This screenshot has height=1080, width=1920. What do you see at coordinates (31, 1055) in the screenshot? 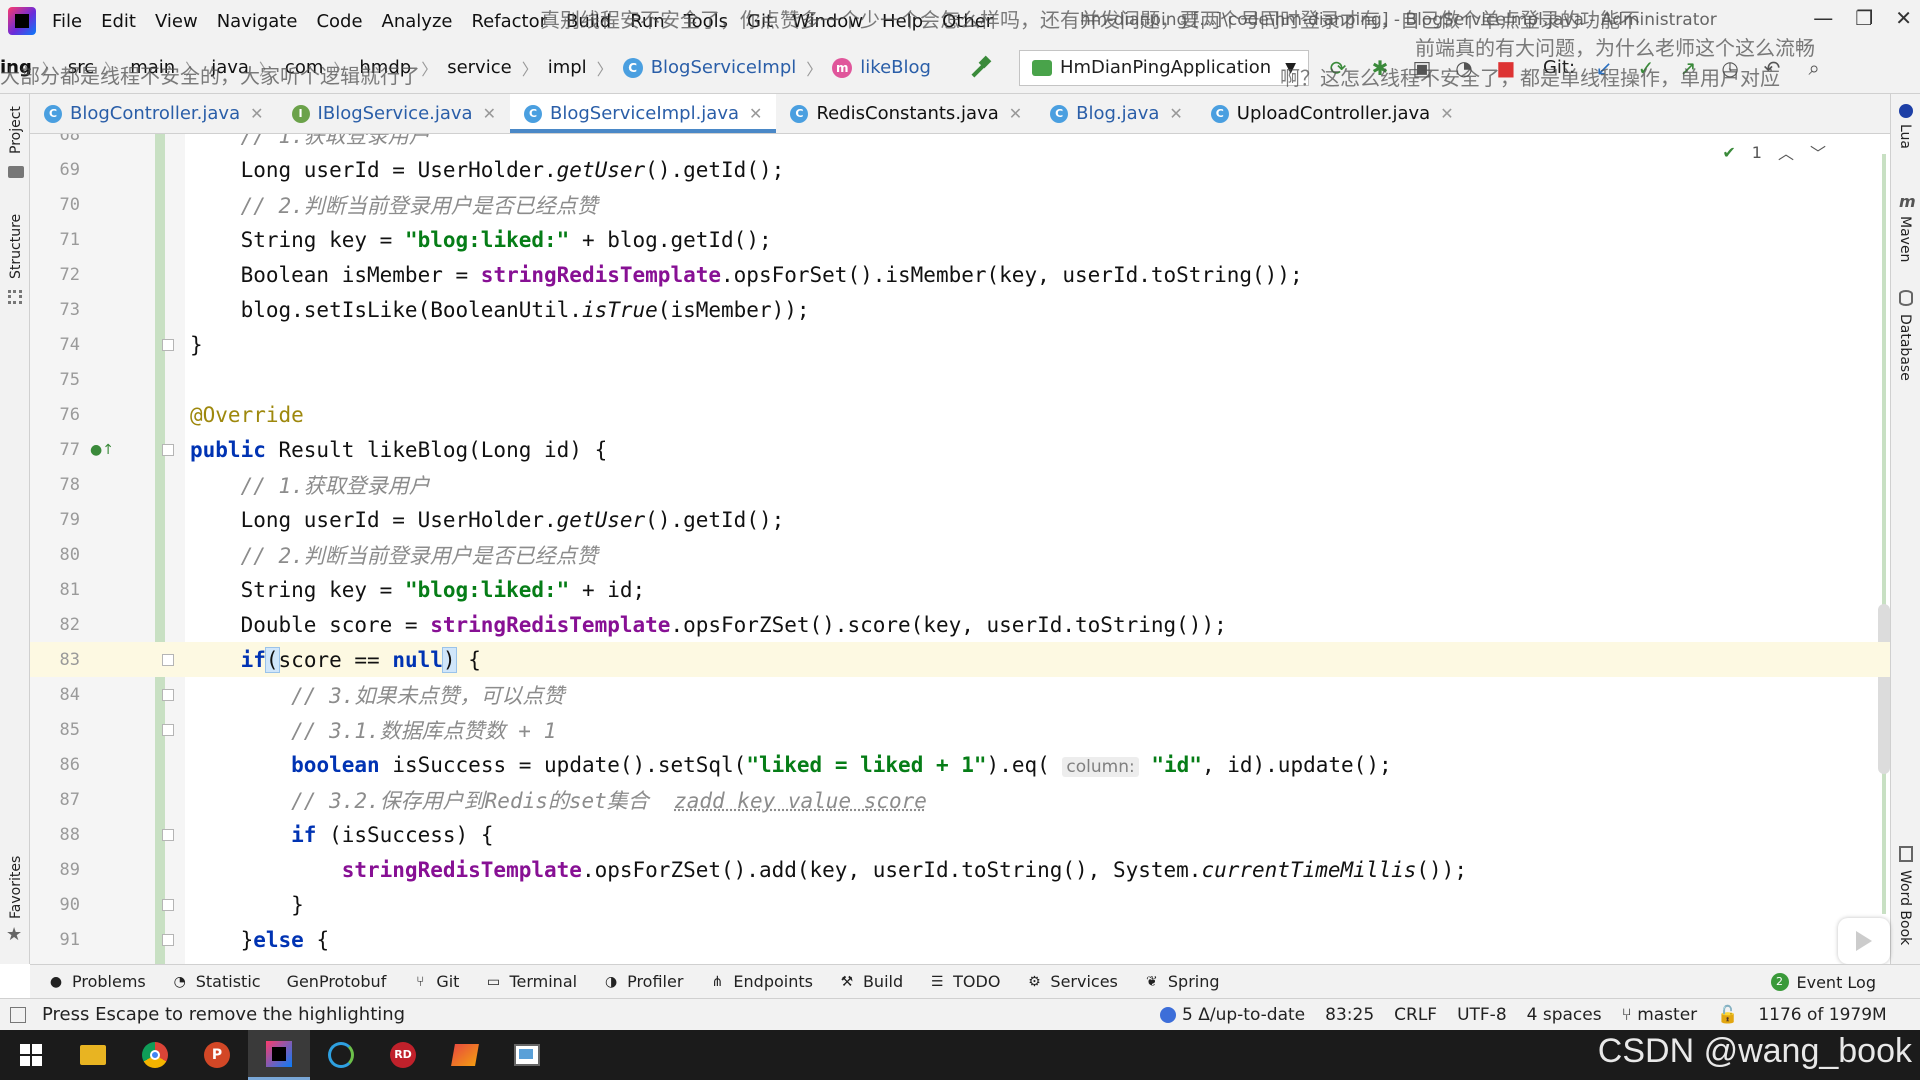
I see `windows-start-icon` at bounding box center [31, 1055].